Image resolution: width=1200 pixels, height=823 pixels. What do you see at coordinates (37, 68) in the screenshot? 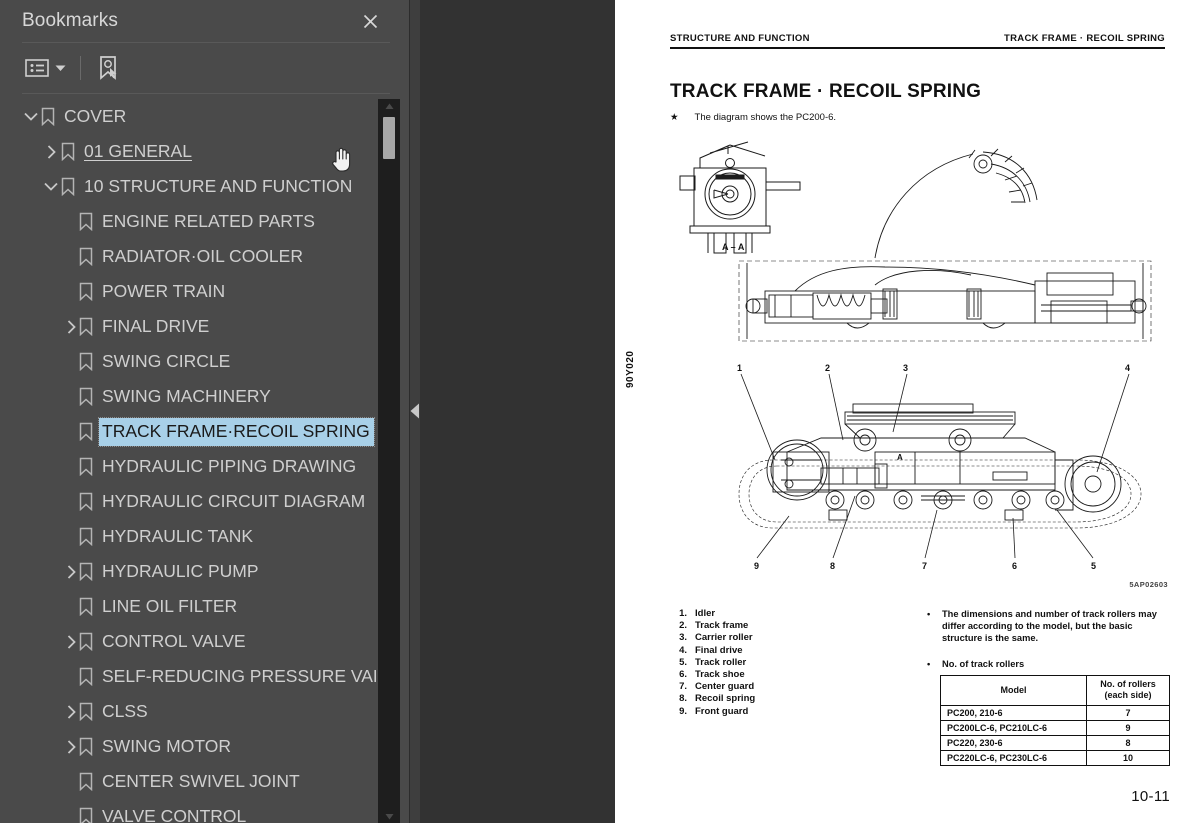
I see `list-options-icon` at bounding box center [37, 68].